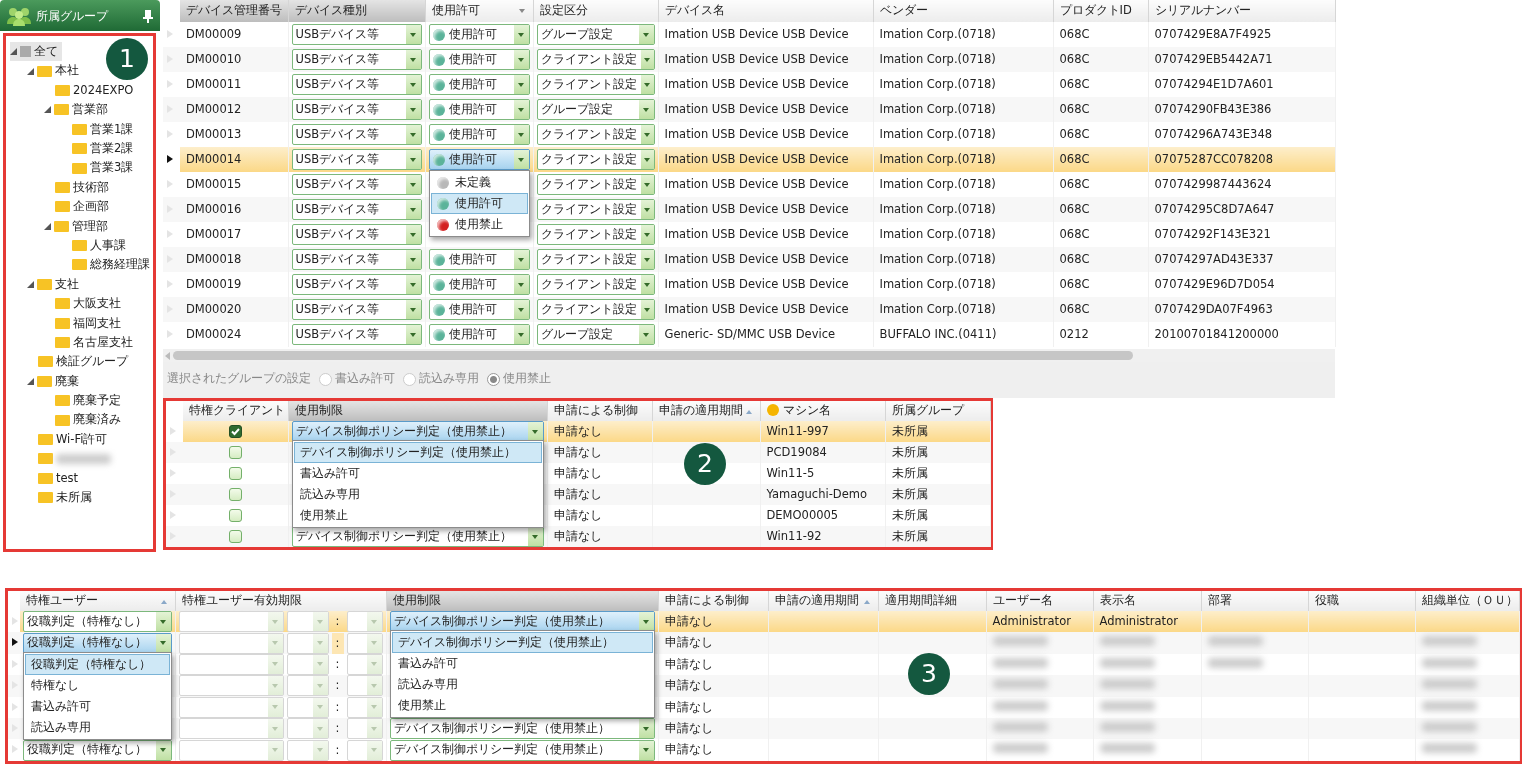 This screenshot has height=784, width=1536. Describe the element at coordinates (98, 187) in the screenshot. I see `tree-item: 技術部` at that location.